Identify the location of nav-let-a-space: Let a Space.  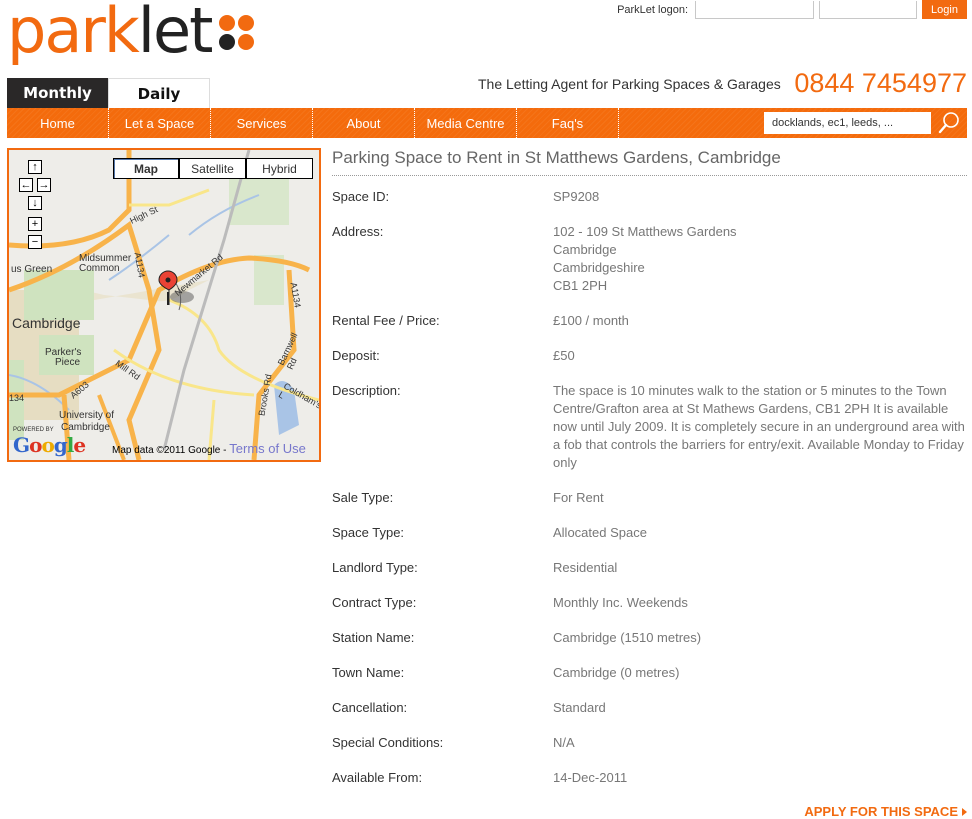
(160, 123).